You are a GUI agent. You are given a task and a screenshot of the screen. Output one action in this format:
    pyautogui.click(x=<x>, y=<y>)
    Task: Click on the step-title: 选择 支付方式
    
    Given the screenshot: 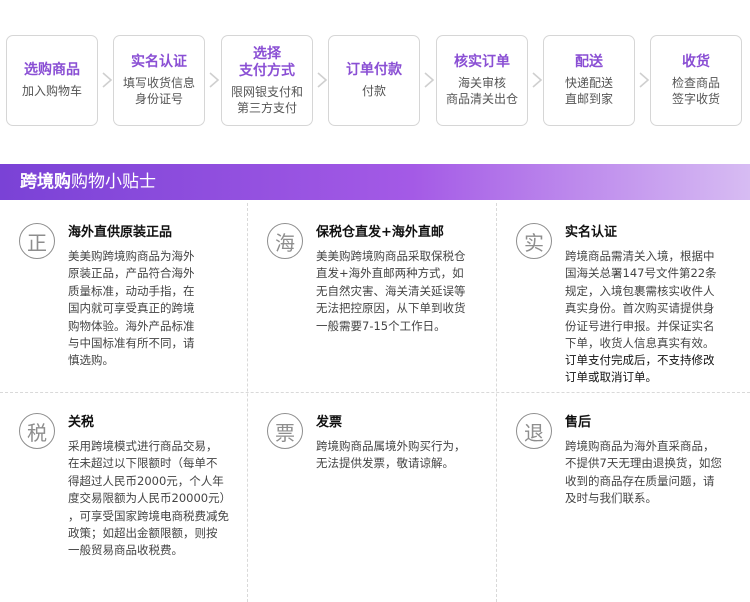 What is the action you would take?
    pyautogui.click(x=267, y=62)
    